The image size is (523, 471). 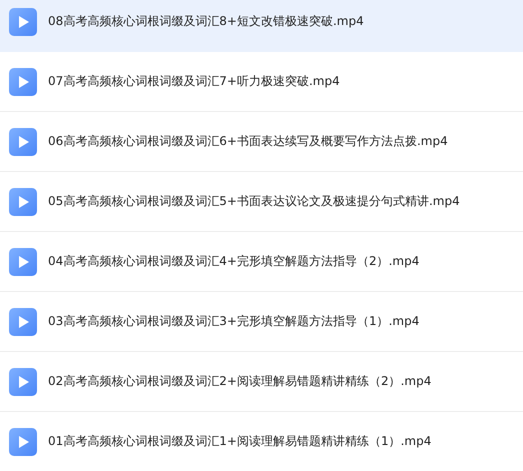 What do you see at coordinates (194, 81) in the screenshot?
I see `file-name: 07高考高频核心词根词缀及词汇7+听力极速突破.mp4` at bounding box center [194, 81].